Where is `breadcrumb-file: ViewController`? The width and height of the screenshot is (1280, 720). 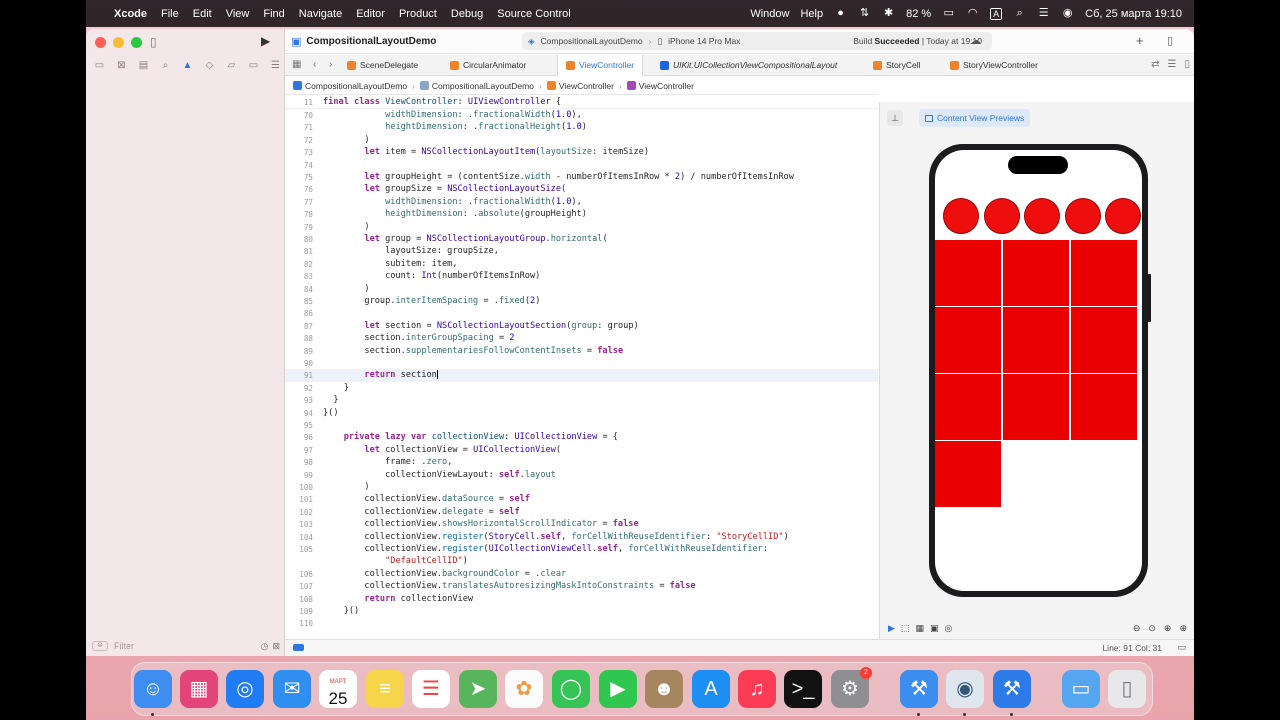
breadcrumb-file: ViewController is located at coordinates (586, 86).